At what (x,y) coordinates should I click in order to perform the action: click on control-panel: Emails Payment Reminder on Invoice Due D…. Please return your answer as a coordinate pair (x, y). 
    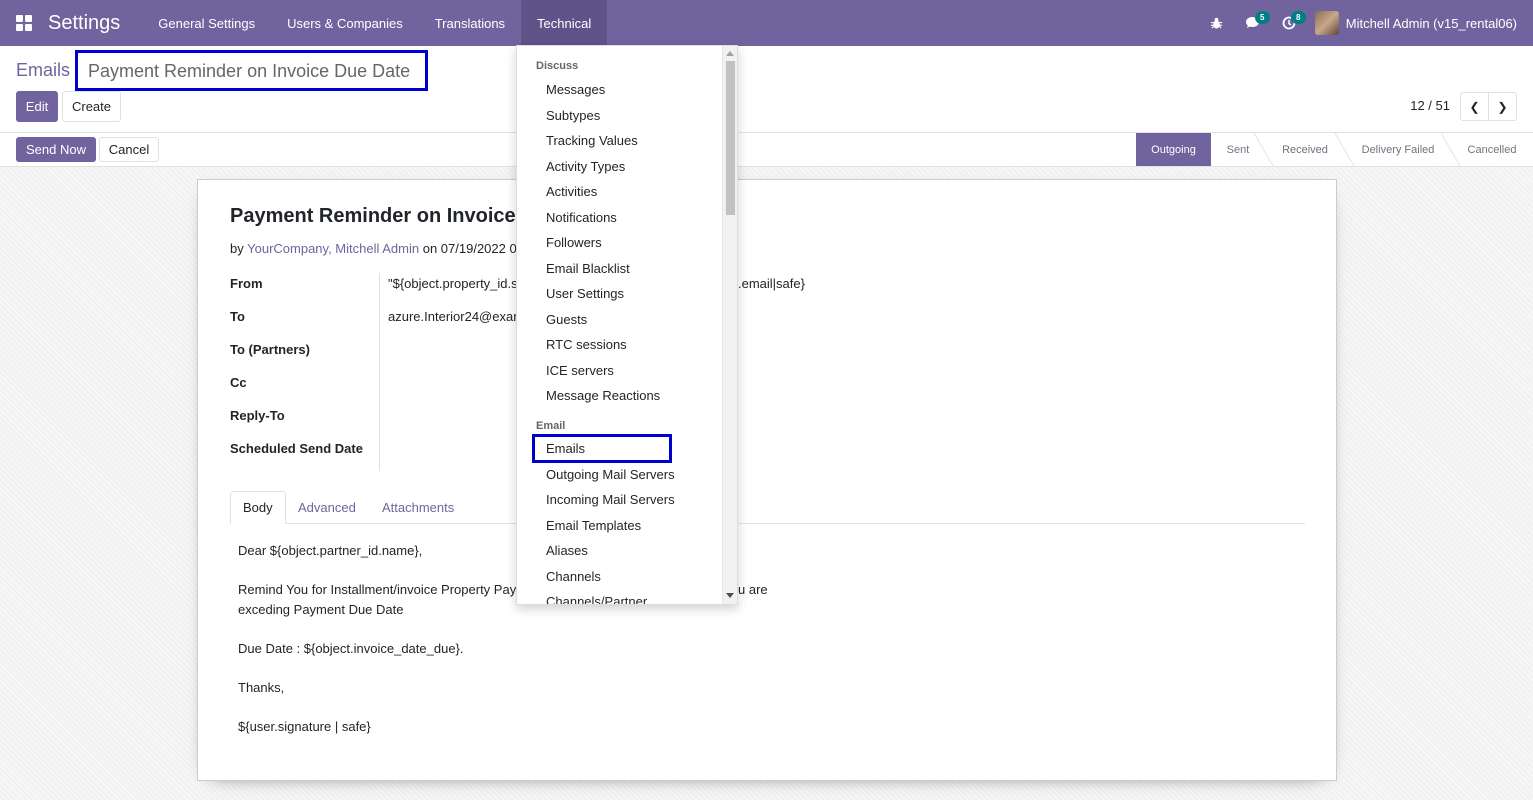
    Looking at the image, I should click on (766, 89).